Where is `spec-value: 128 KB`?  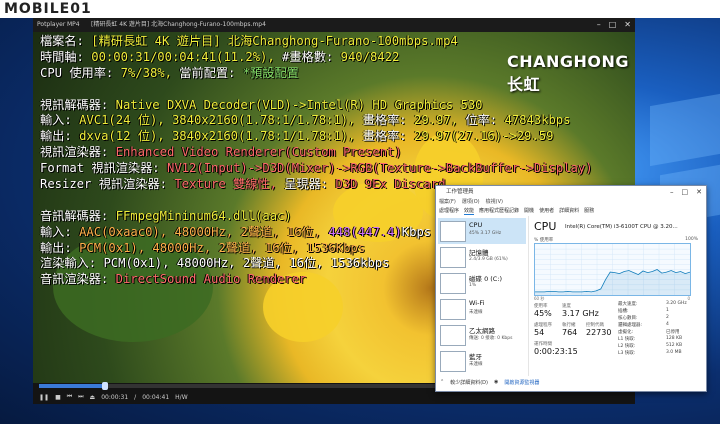 spec-value: 128 KB is located at coordinates (674, 338).